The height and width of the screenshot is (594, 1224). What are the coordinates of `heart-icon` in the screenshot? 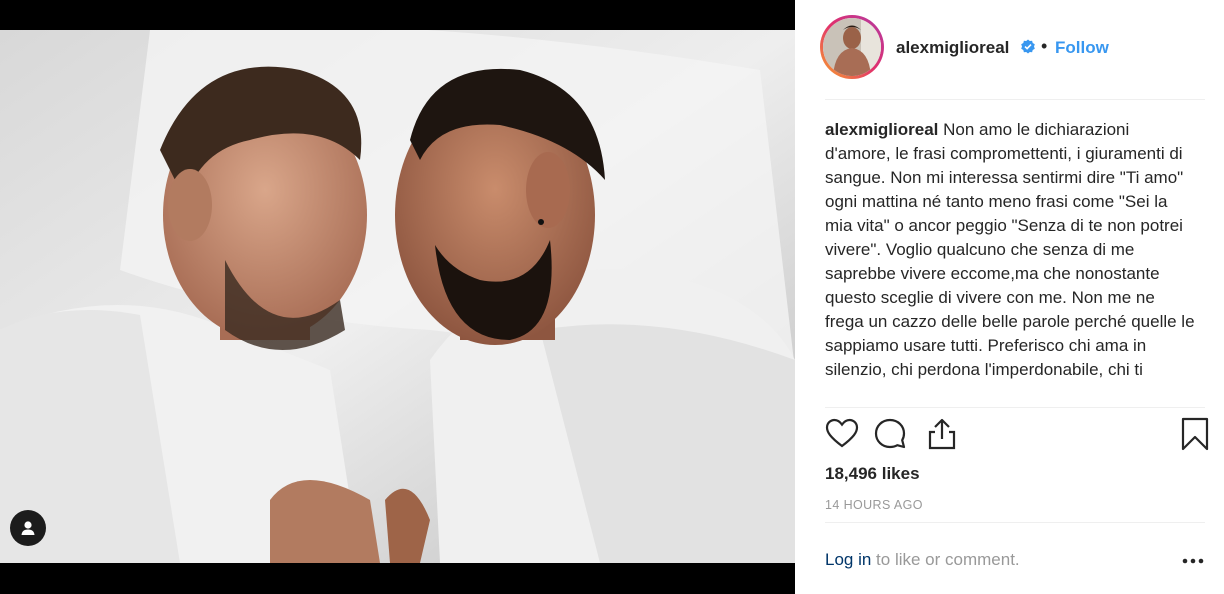 It's located at (842, 436).